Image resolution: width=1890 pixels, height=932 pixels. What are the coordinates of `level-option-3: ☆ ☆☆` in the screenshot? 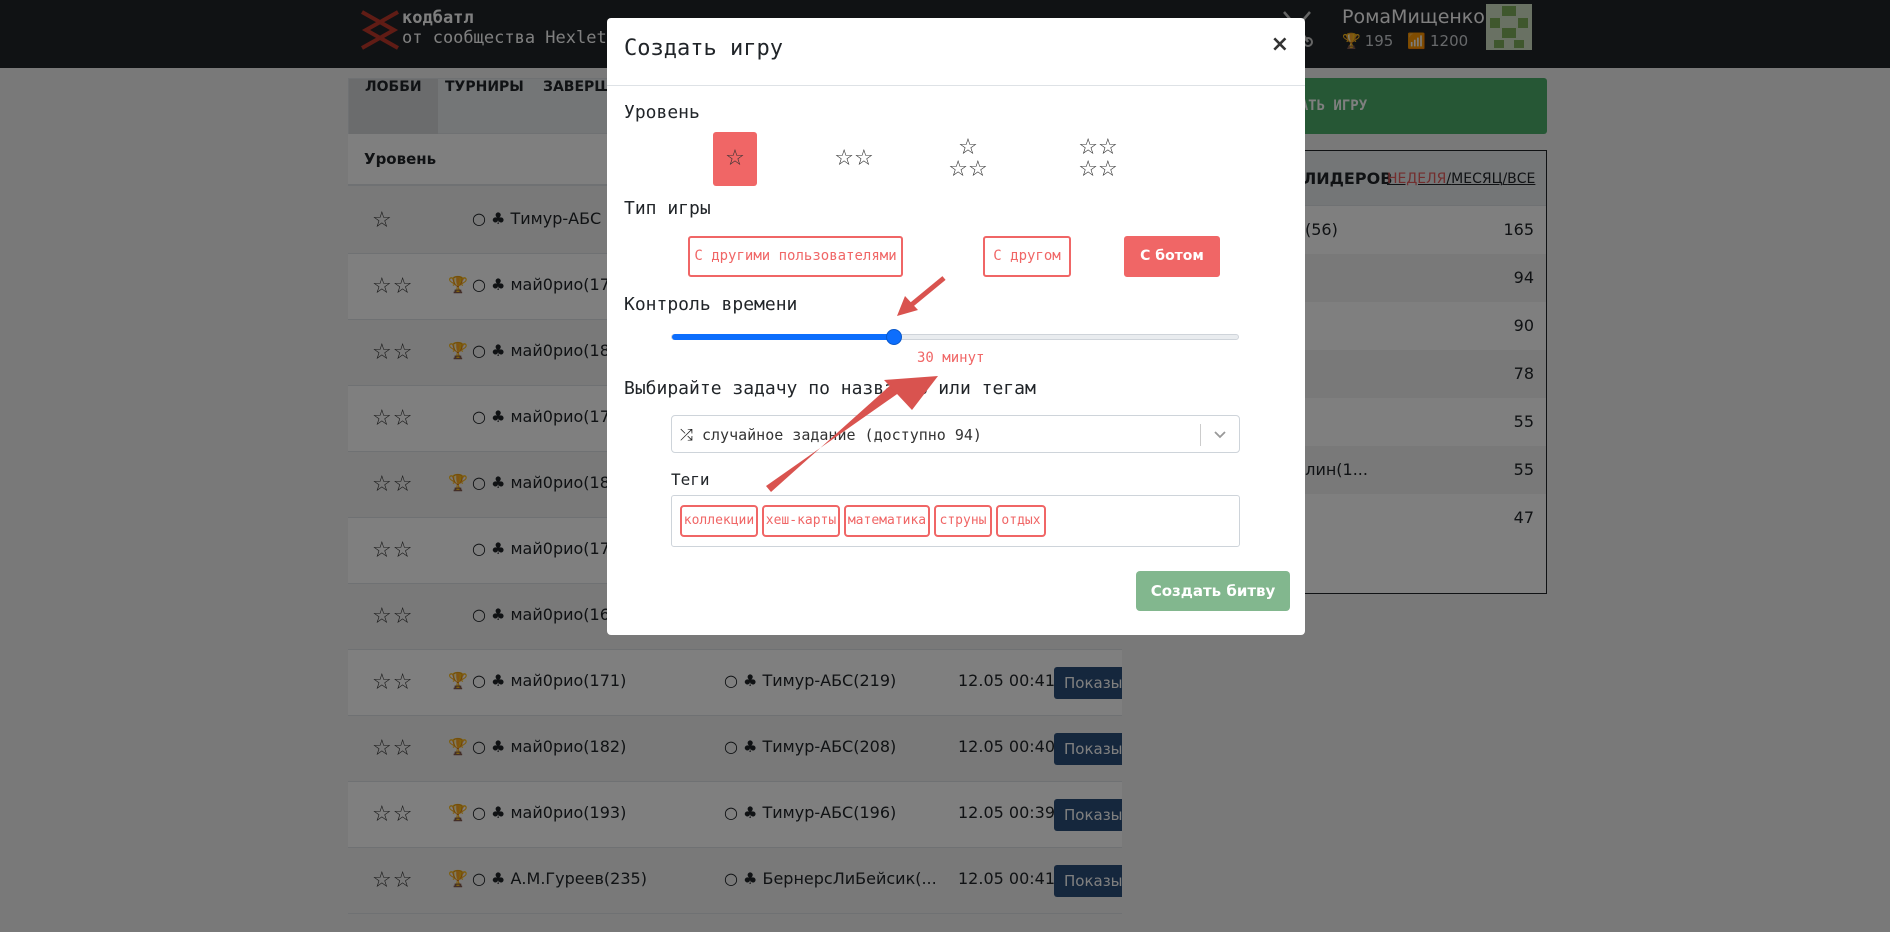 It's located at (968, 159).